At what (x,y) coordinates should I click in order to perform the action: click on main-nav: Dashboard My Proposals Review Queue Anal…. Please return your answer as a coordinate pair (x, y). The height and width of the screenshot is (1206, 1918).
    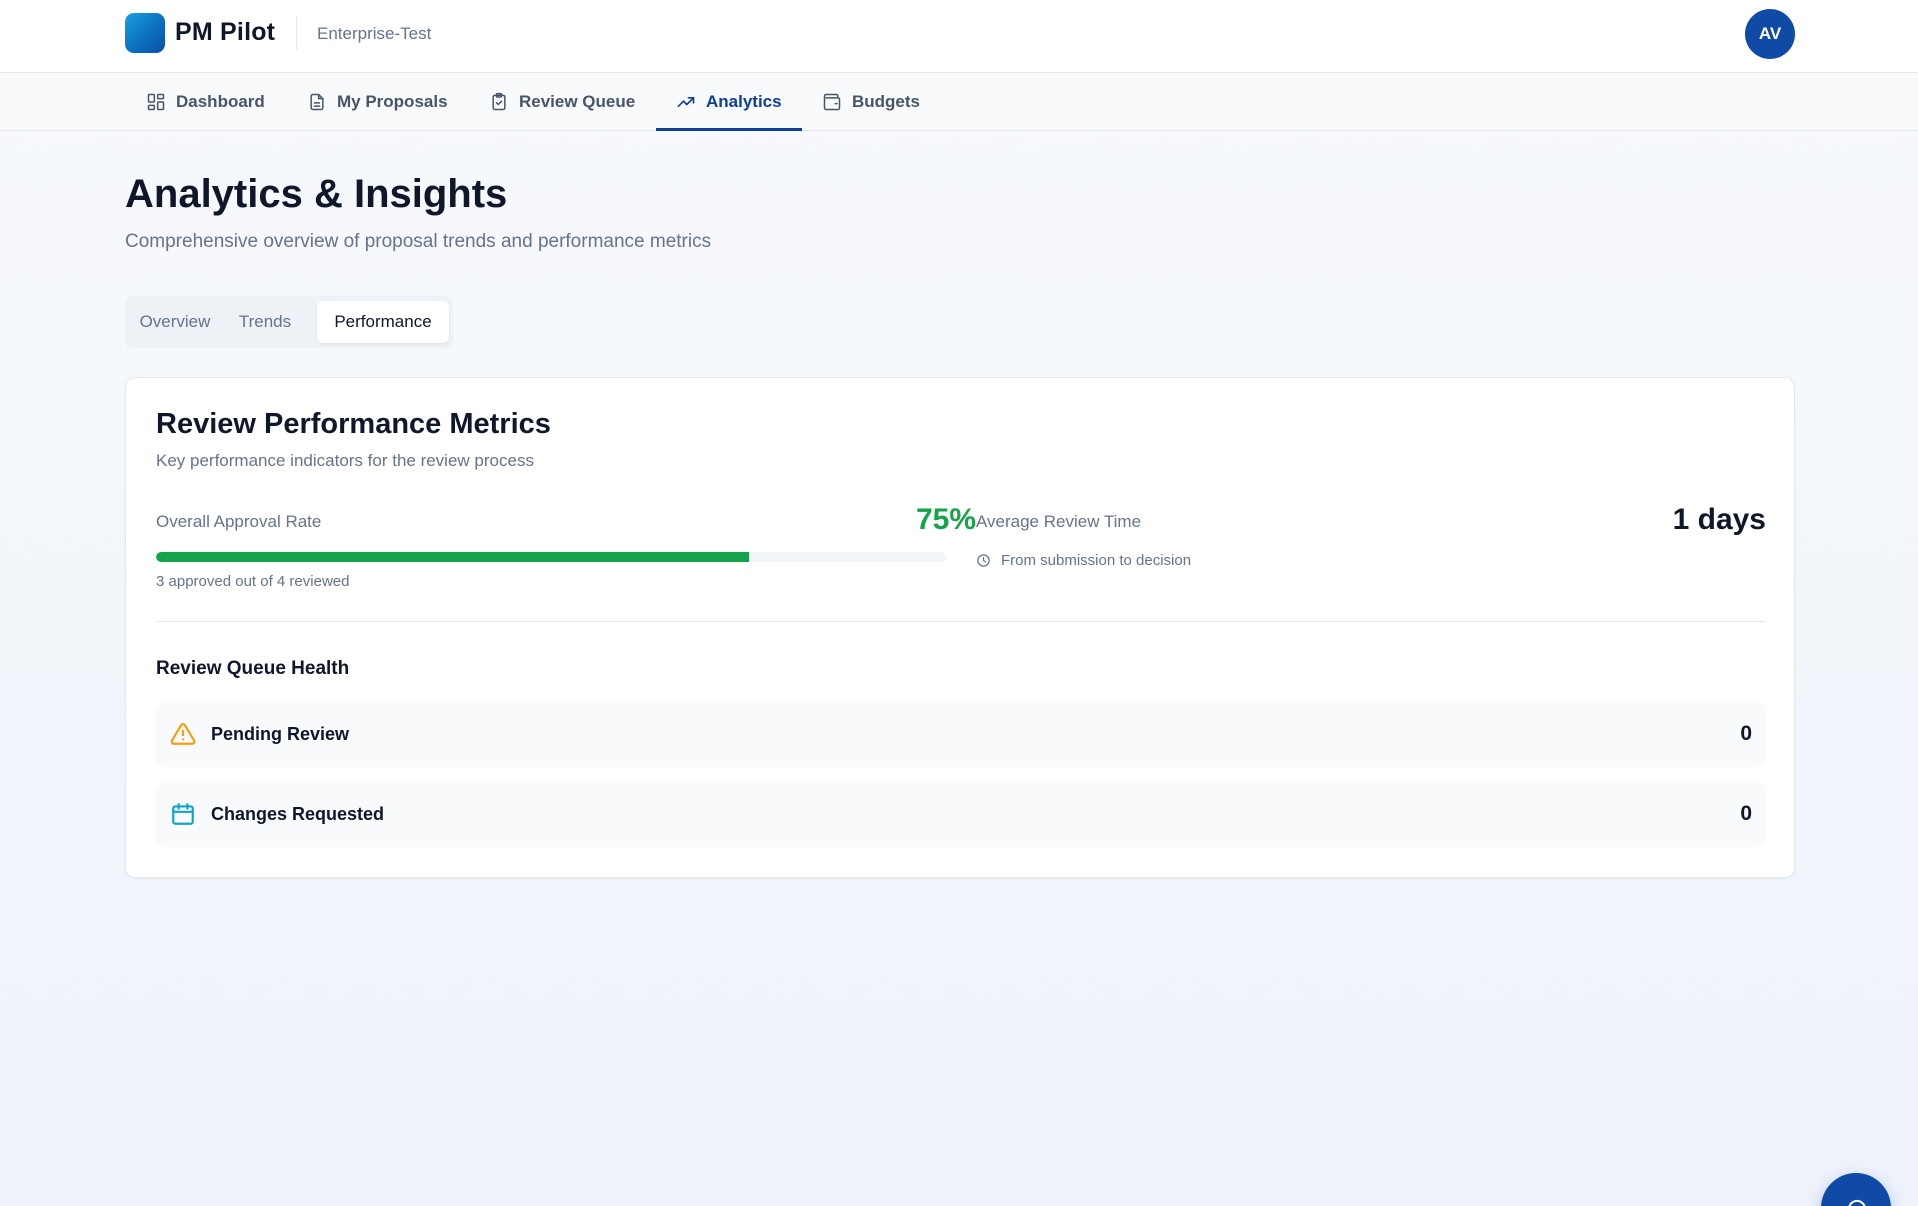
    Looking at the image, I should click on (959, 102).